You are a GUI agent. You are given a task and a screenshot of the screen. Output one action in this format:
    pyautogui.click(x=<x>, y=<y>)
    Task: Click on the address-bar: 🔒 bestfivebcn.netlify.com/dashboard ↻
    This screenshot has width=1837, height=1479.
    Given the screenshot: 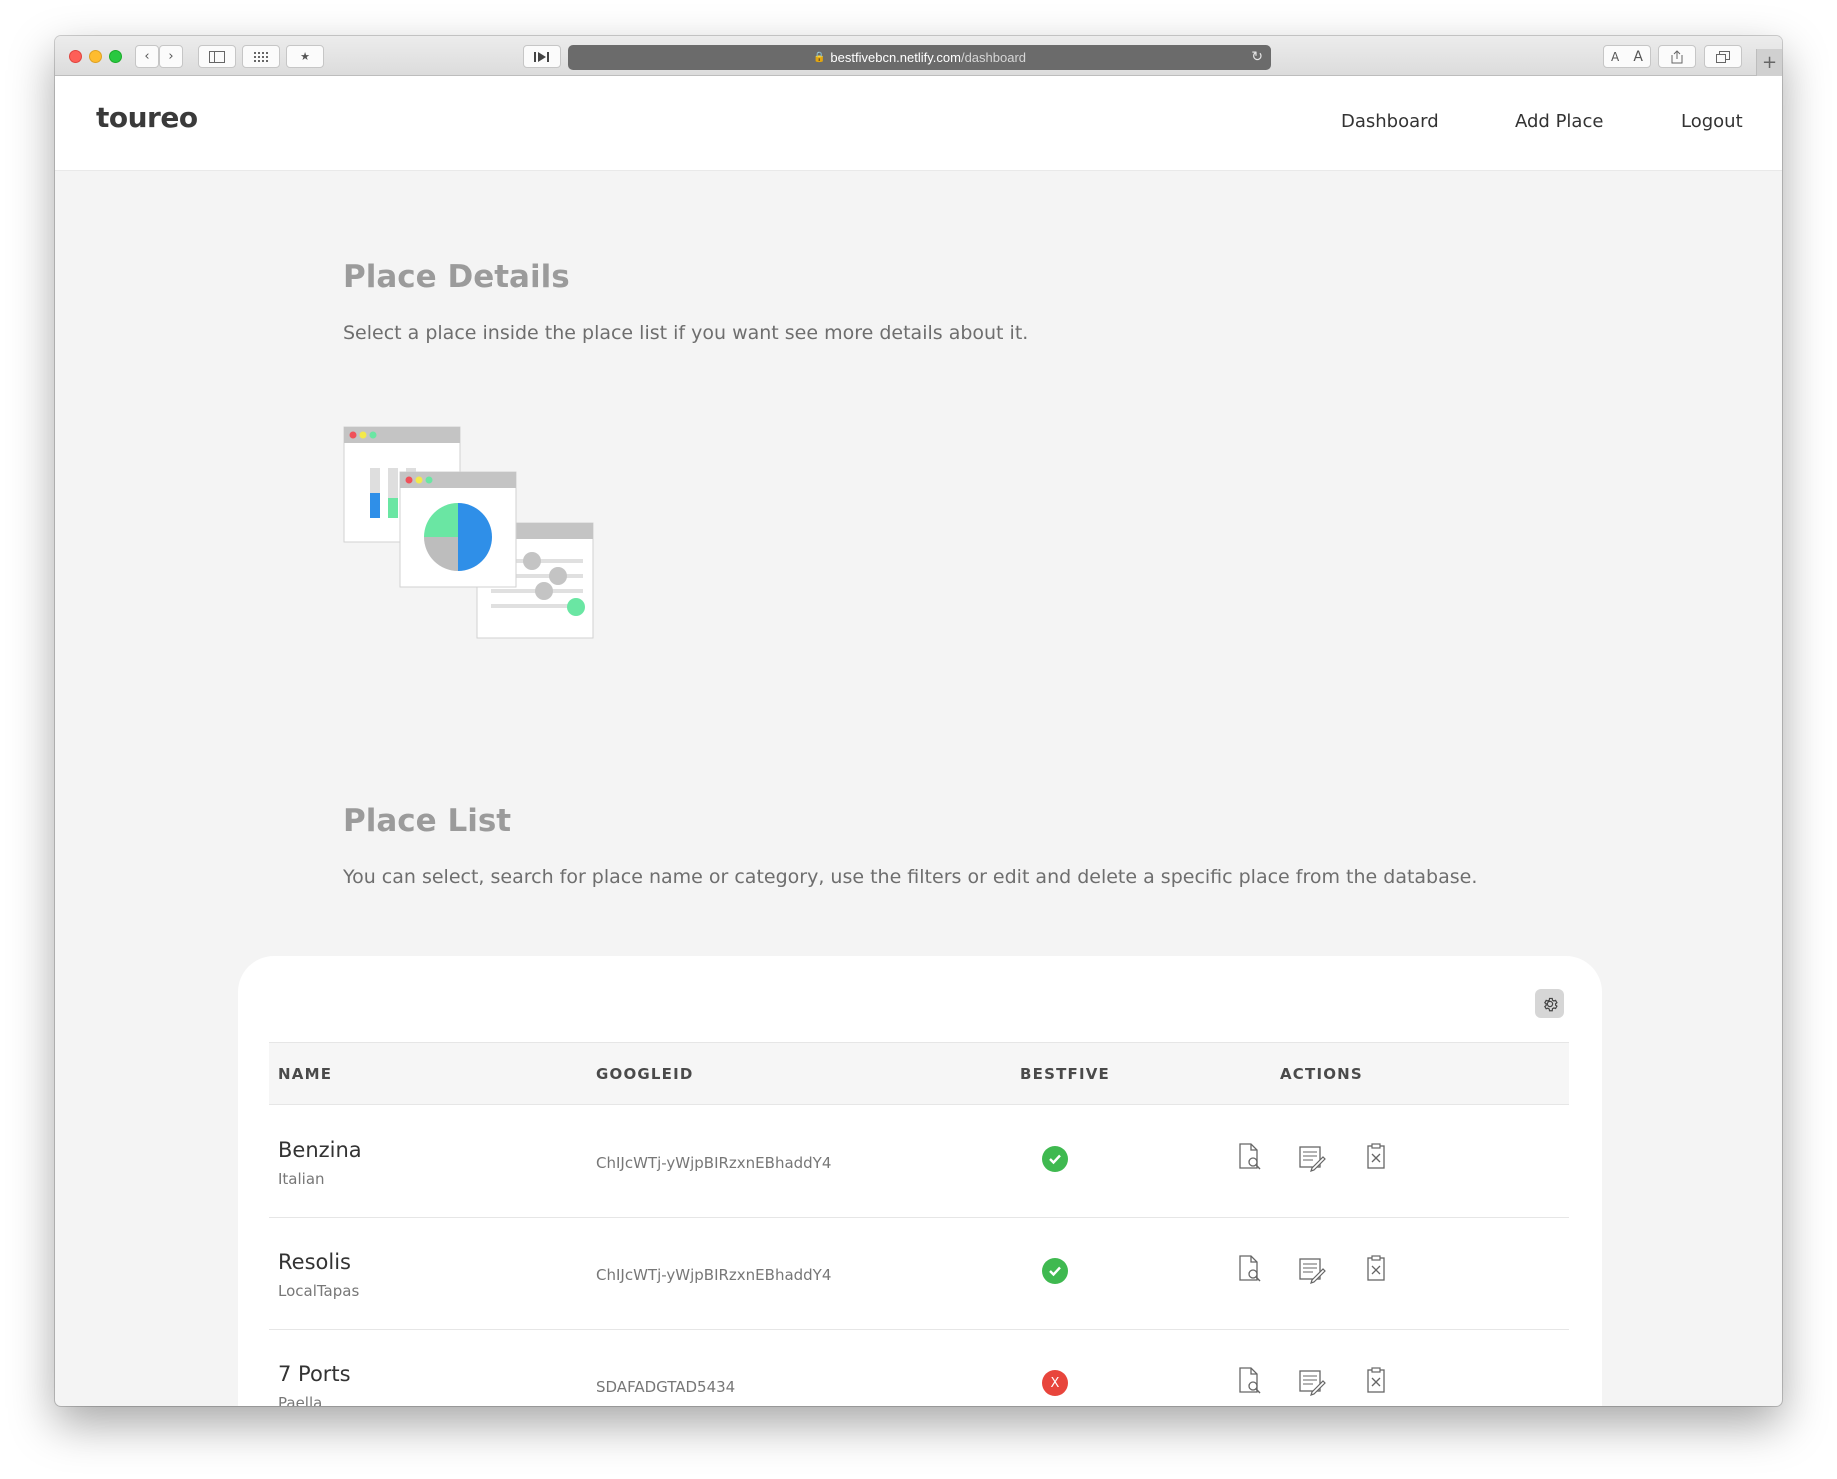 What is the action you would take?
    pyautogui.click(x=919, y=57)
    